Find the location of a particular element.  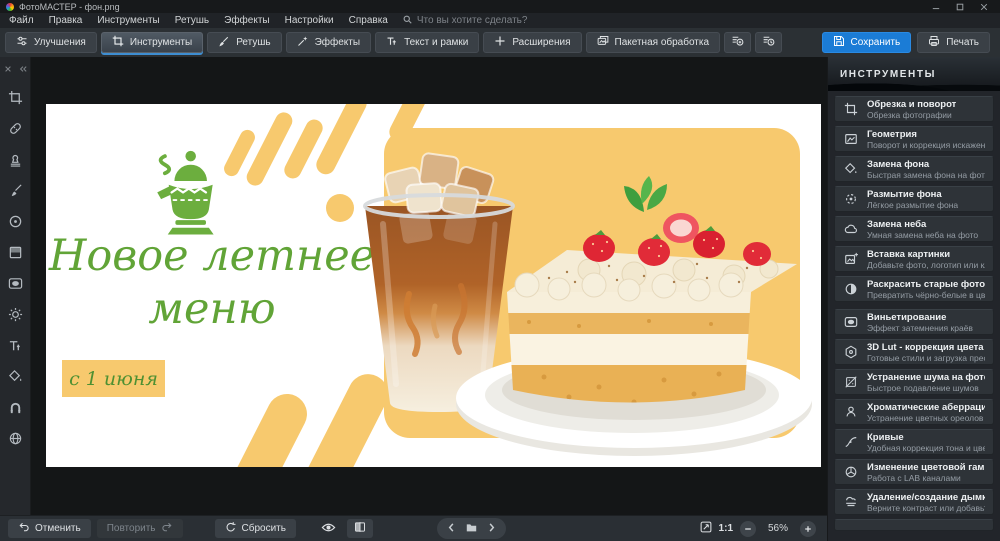

zoom-out-button is located at coordinates (748, 528).